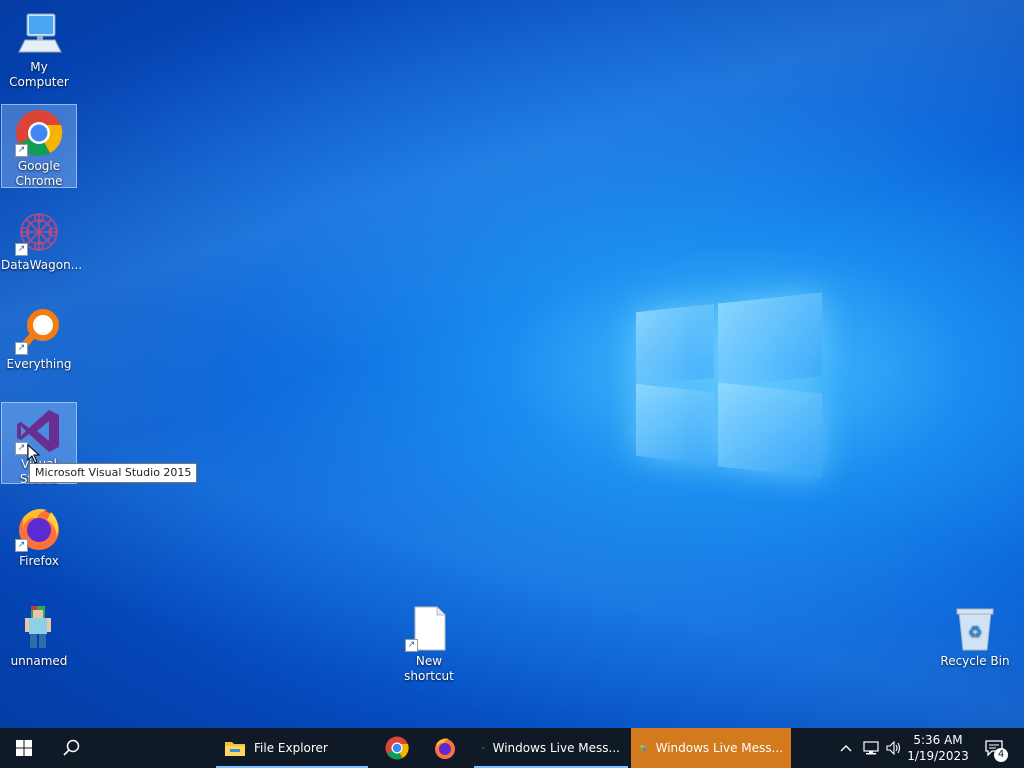  I want to click on firefox-icon, so click(445, 748).